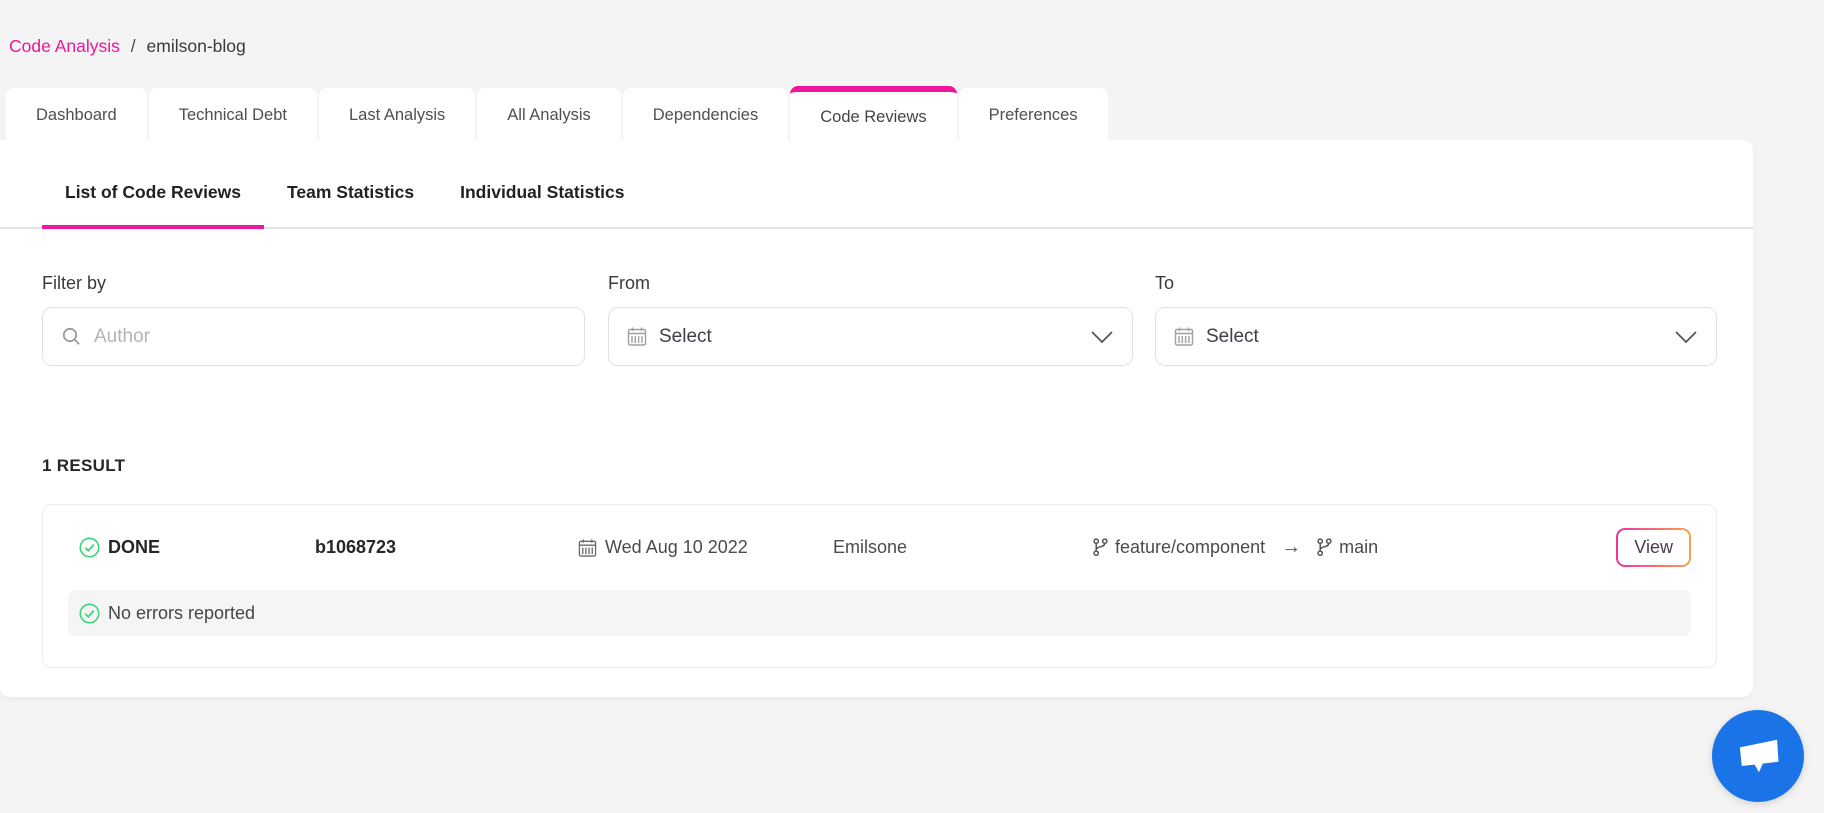 This screenshot has width=1824, height=813. I want to click on tab-preferences: Preferences, so click(1033, 115).